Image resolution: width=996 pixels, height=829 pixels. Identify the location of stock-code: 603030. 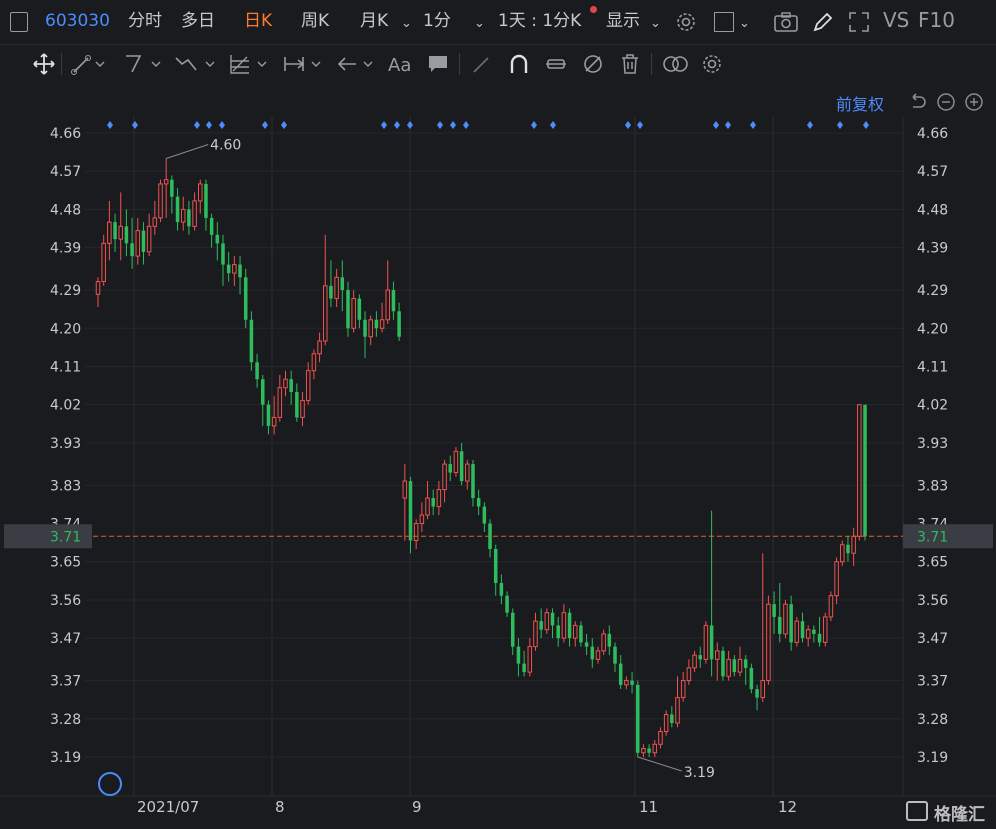
(77, 21).